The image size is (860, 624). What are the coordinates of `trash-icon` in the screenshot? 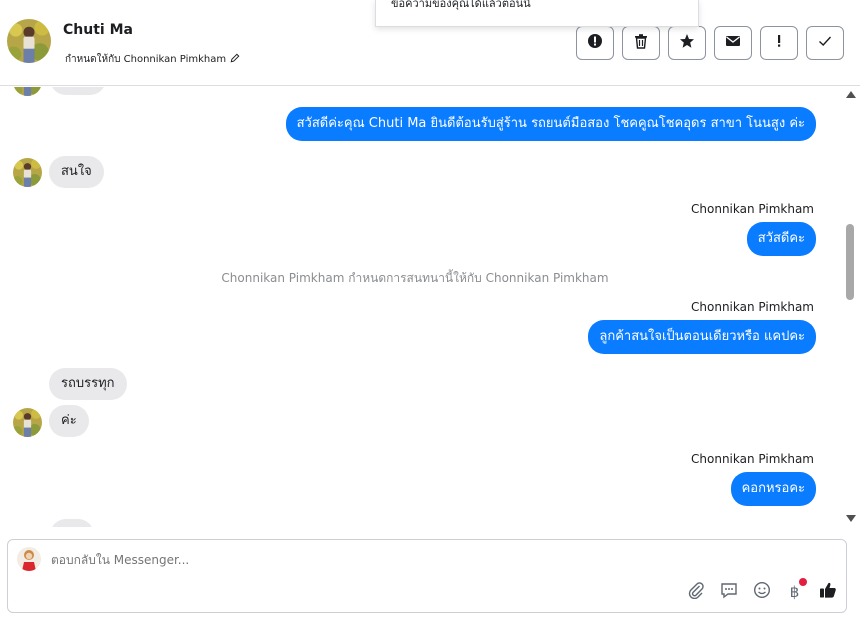 It's located at (641, 43).